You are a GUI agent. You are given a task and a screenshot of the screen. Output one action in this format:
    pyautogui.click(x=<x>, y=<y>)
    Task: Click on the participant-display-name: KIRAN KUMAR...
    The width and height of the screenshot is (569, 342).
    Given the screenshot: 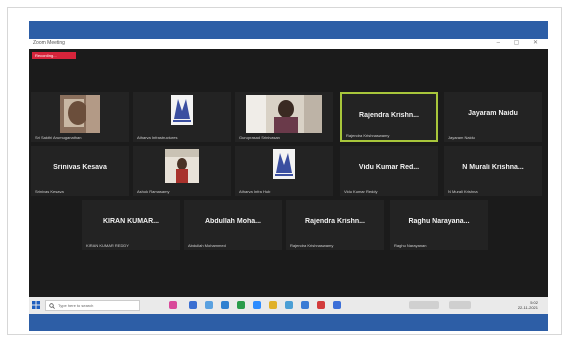 What is the action you would take?
    pyautogui.click(x=131, y=221)
    